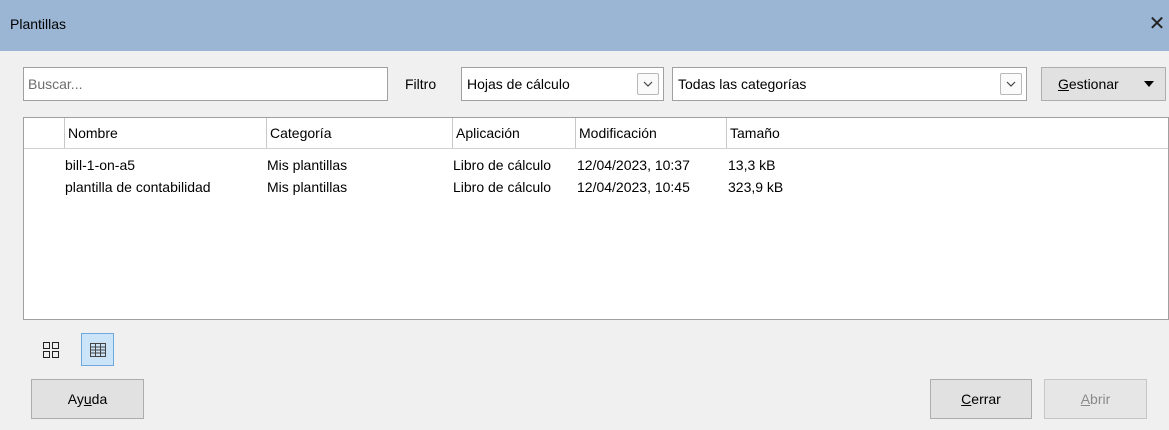 This screenshot has height=430, width=1169. I want to click on list-view-button, so click(97, 349).